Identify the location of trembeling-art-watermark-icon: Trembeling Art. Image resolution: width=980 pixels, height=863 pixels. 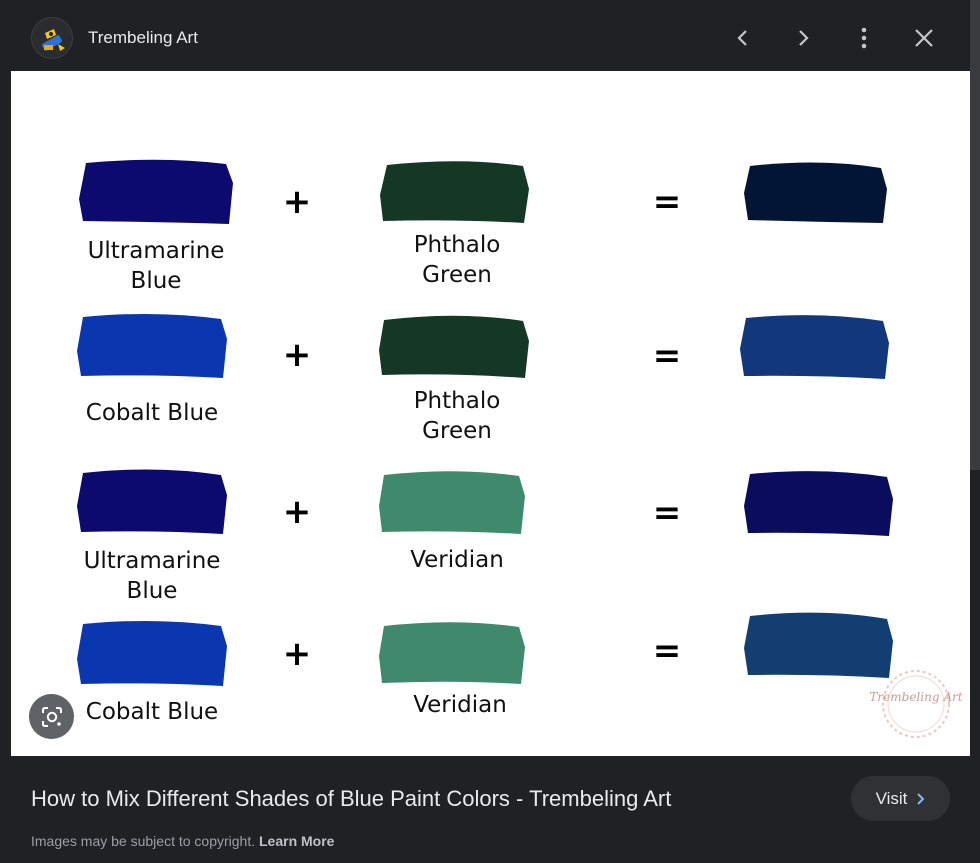
(916, 704).